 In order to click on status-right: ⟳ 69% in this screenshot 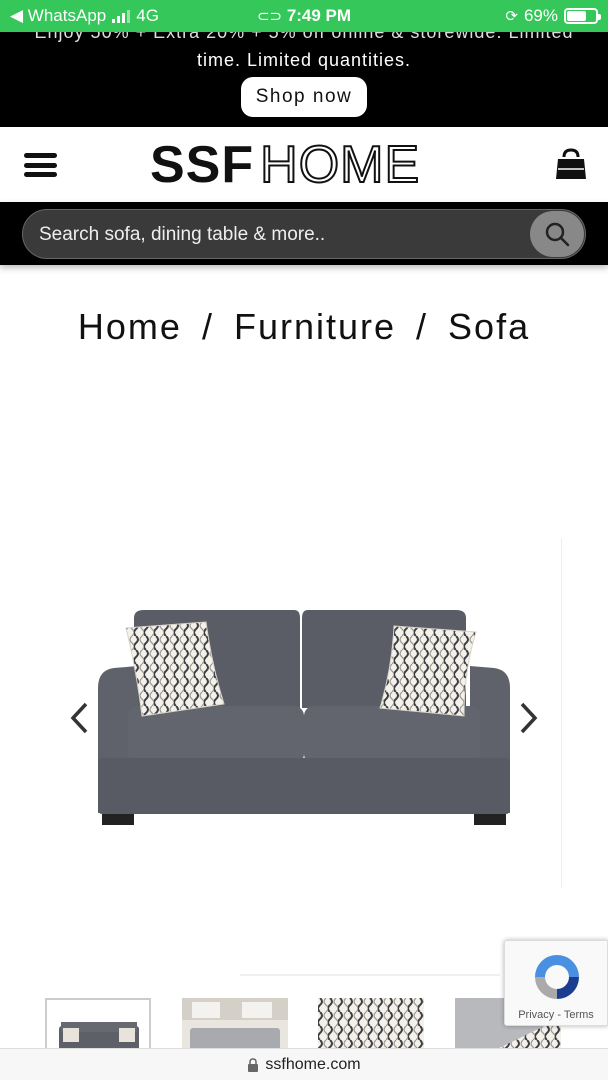, I will do `click(553, 16)`.